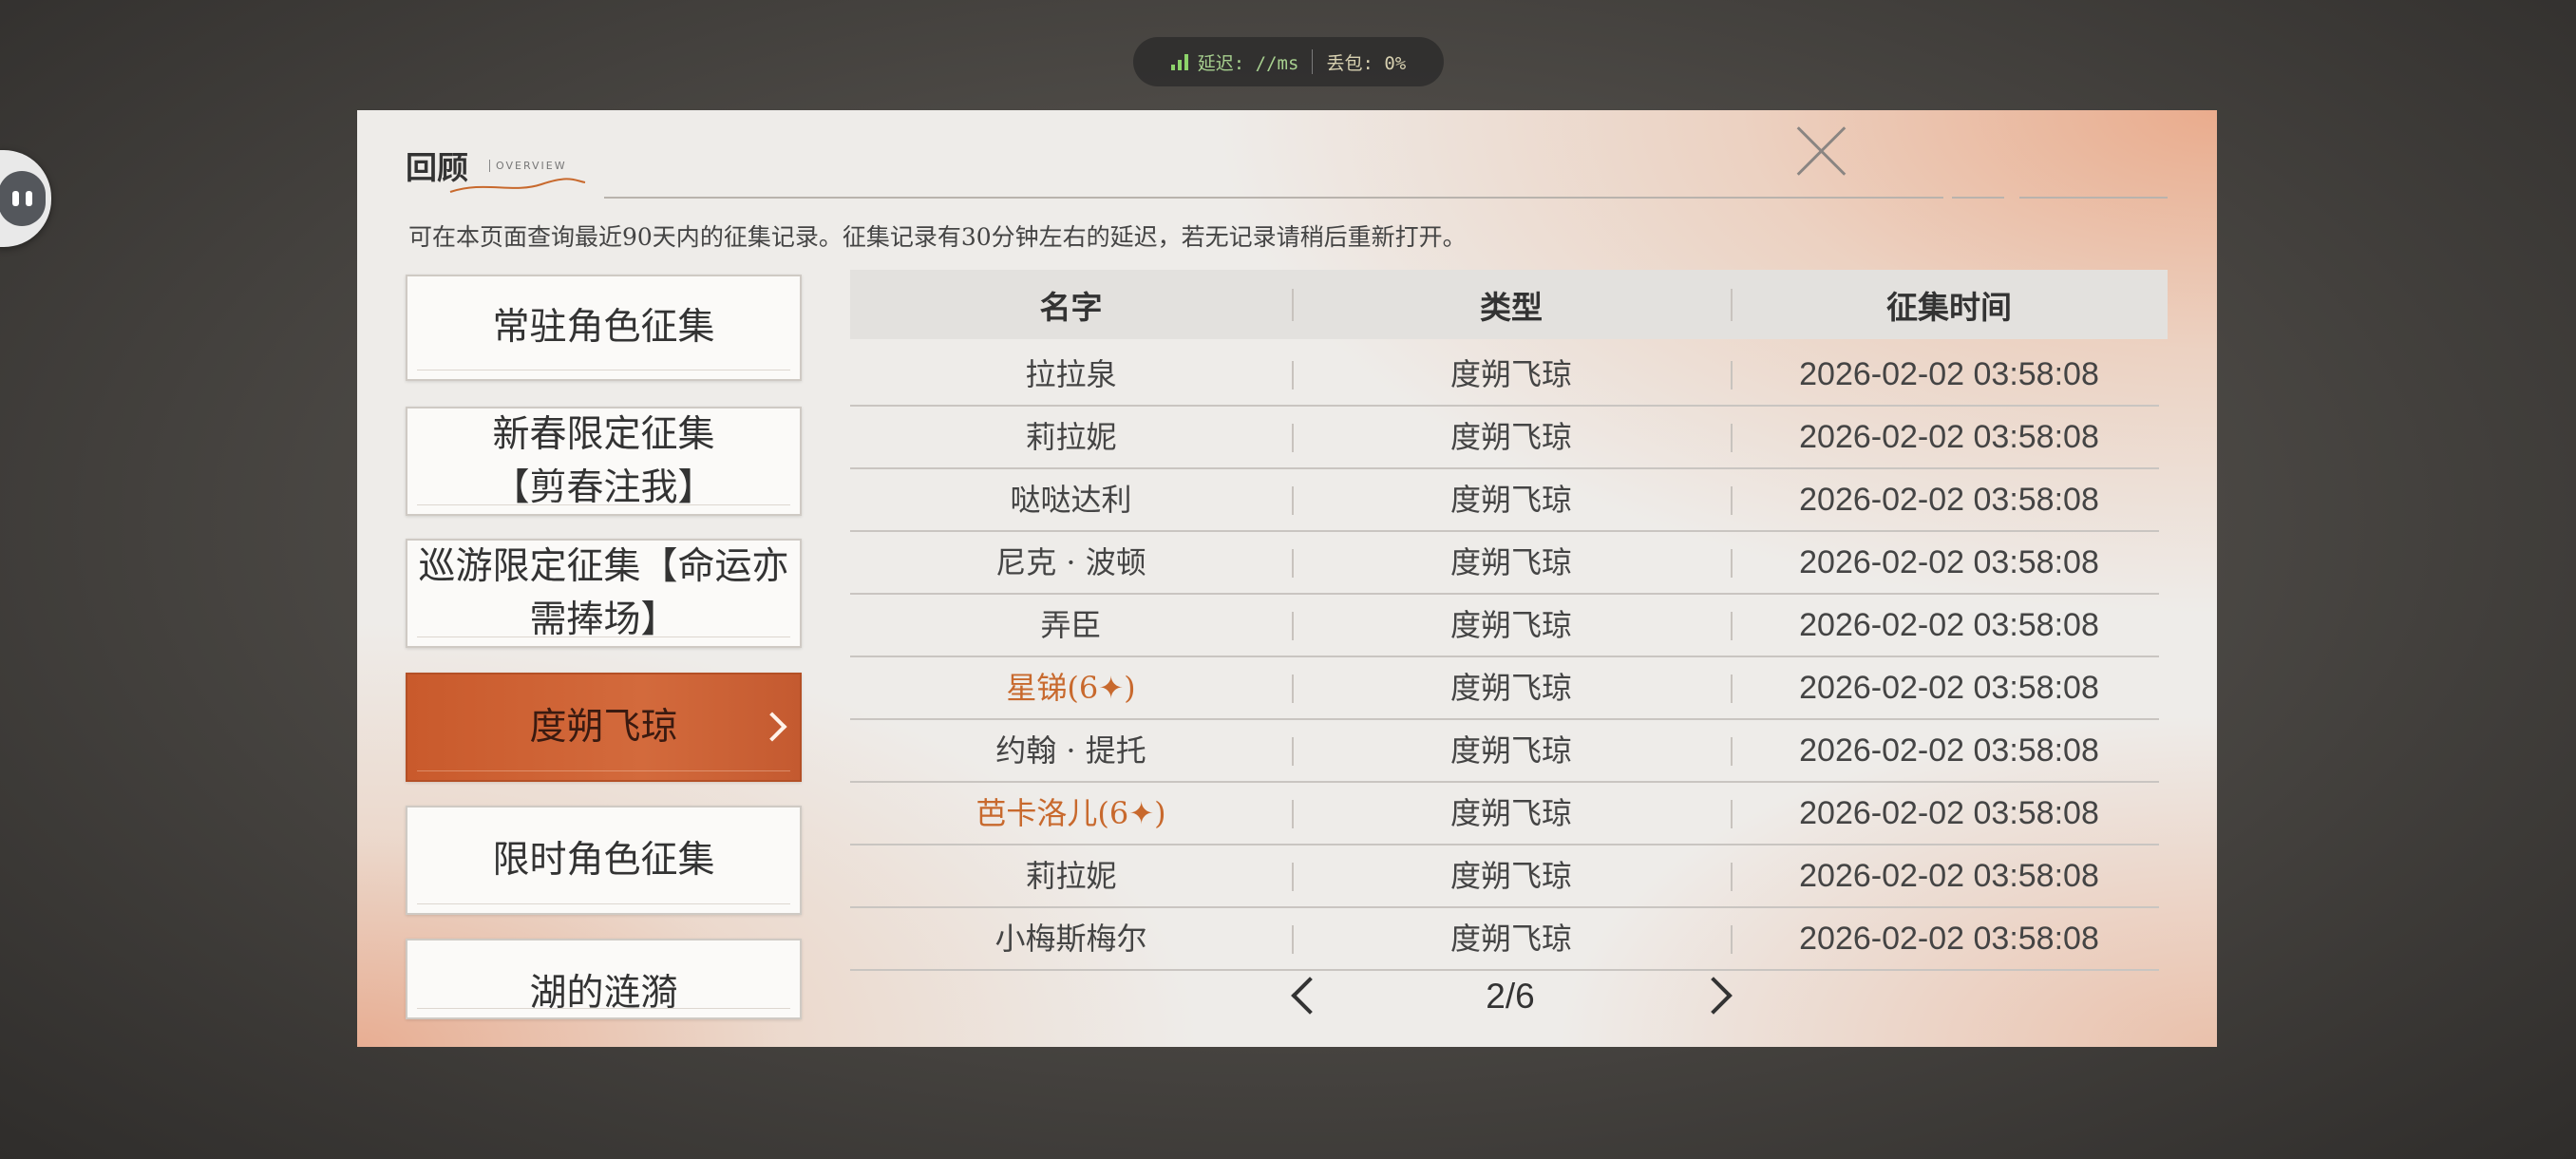 This screenshot has width=2576, height=1159. I want to click on table-row: 约翰 · 提托 度朔飞琼 2026-02-02 03:58:08, so click(1504, 751).